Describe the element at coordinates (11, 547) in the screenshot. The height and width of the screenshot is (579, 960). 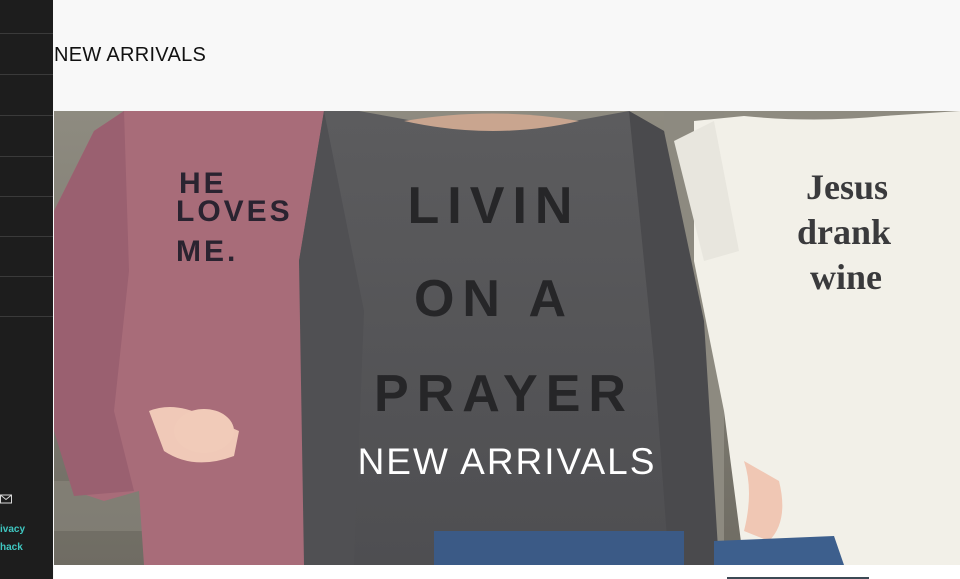
I see `footer-link-hack: hack` at that location.